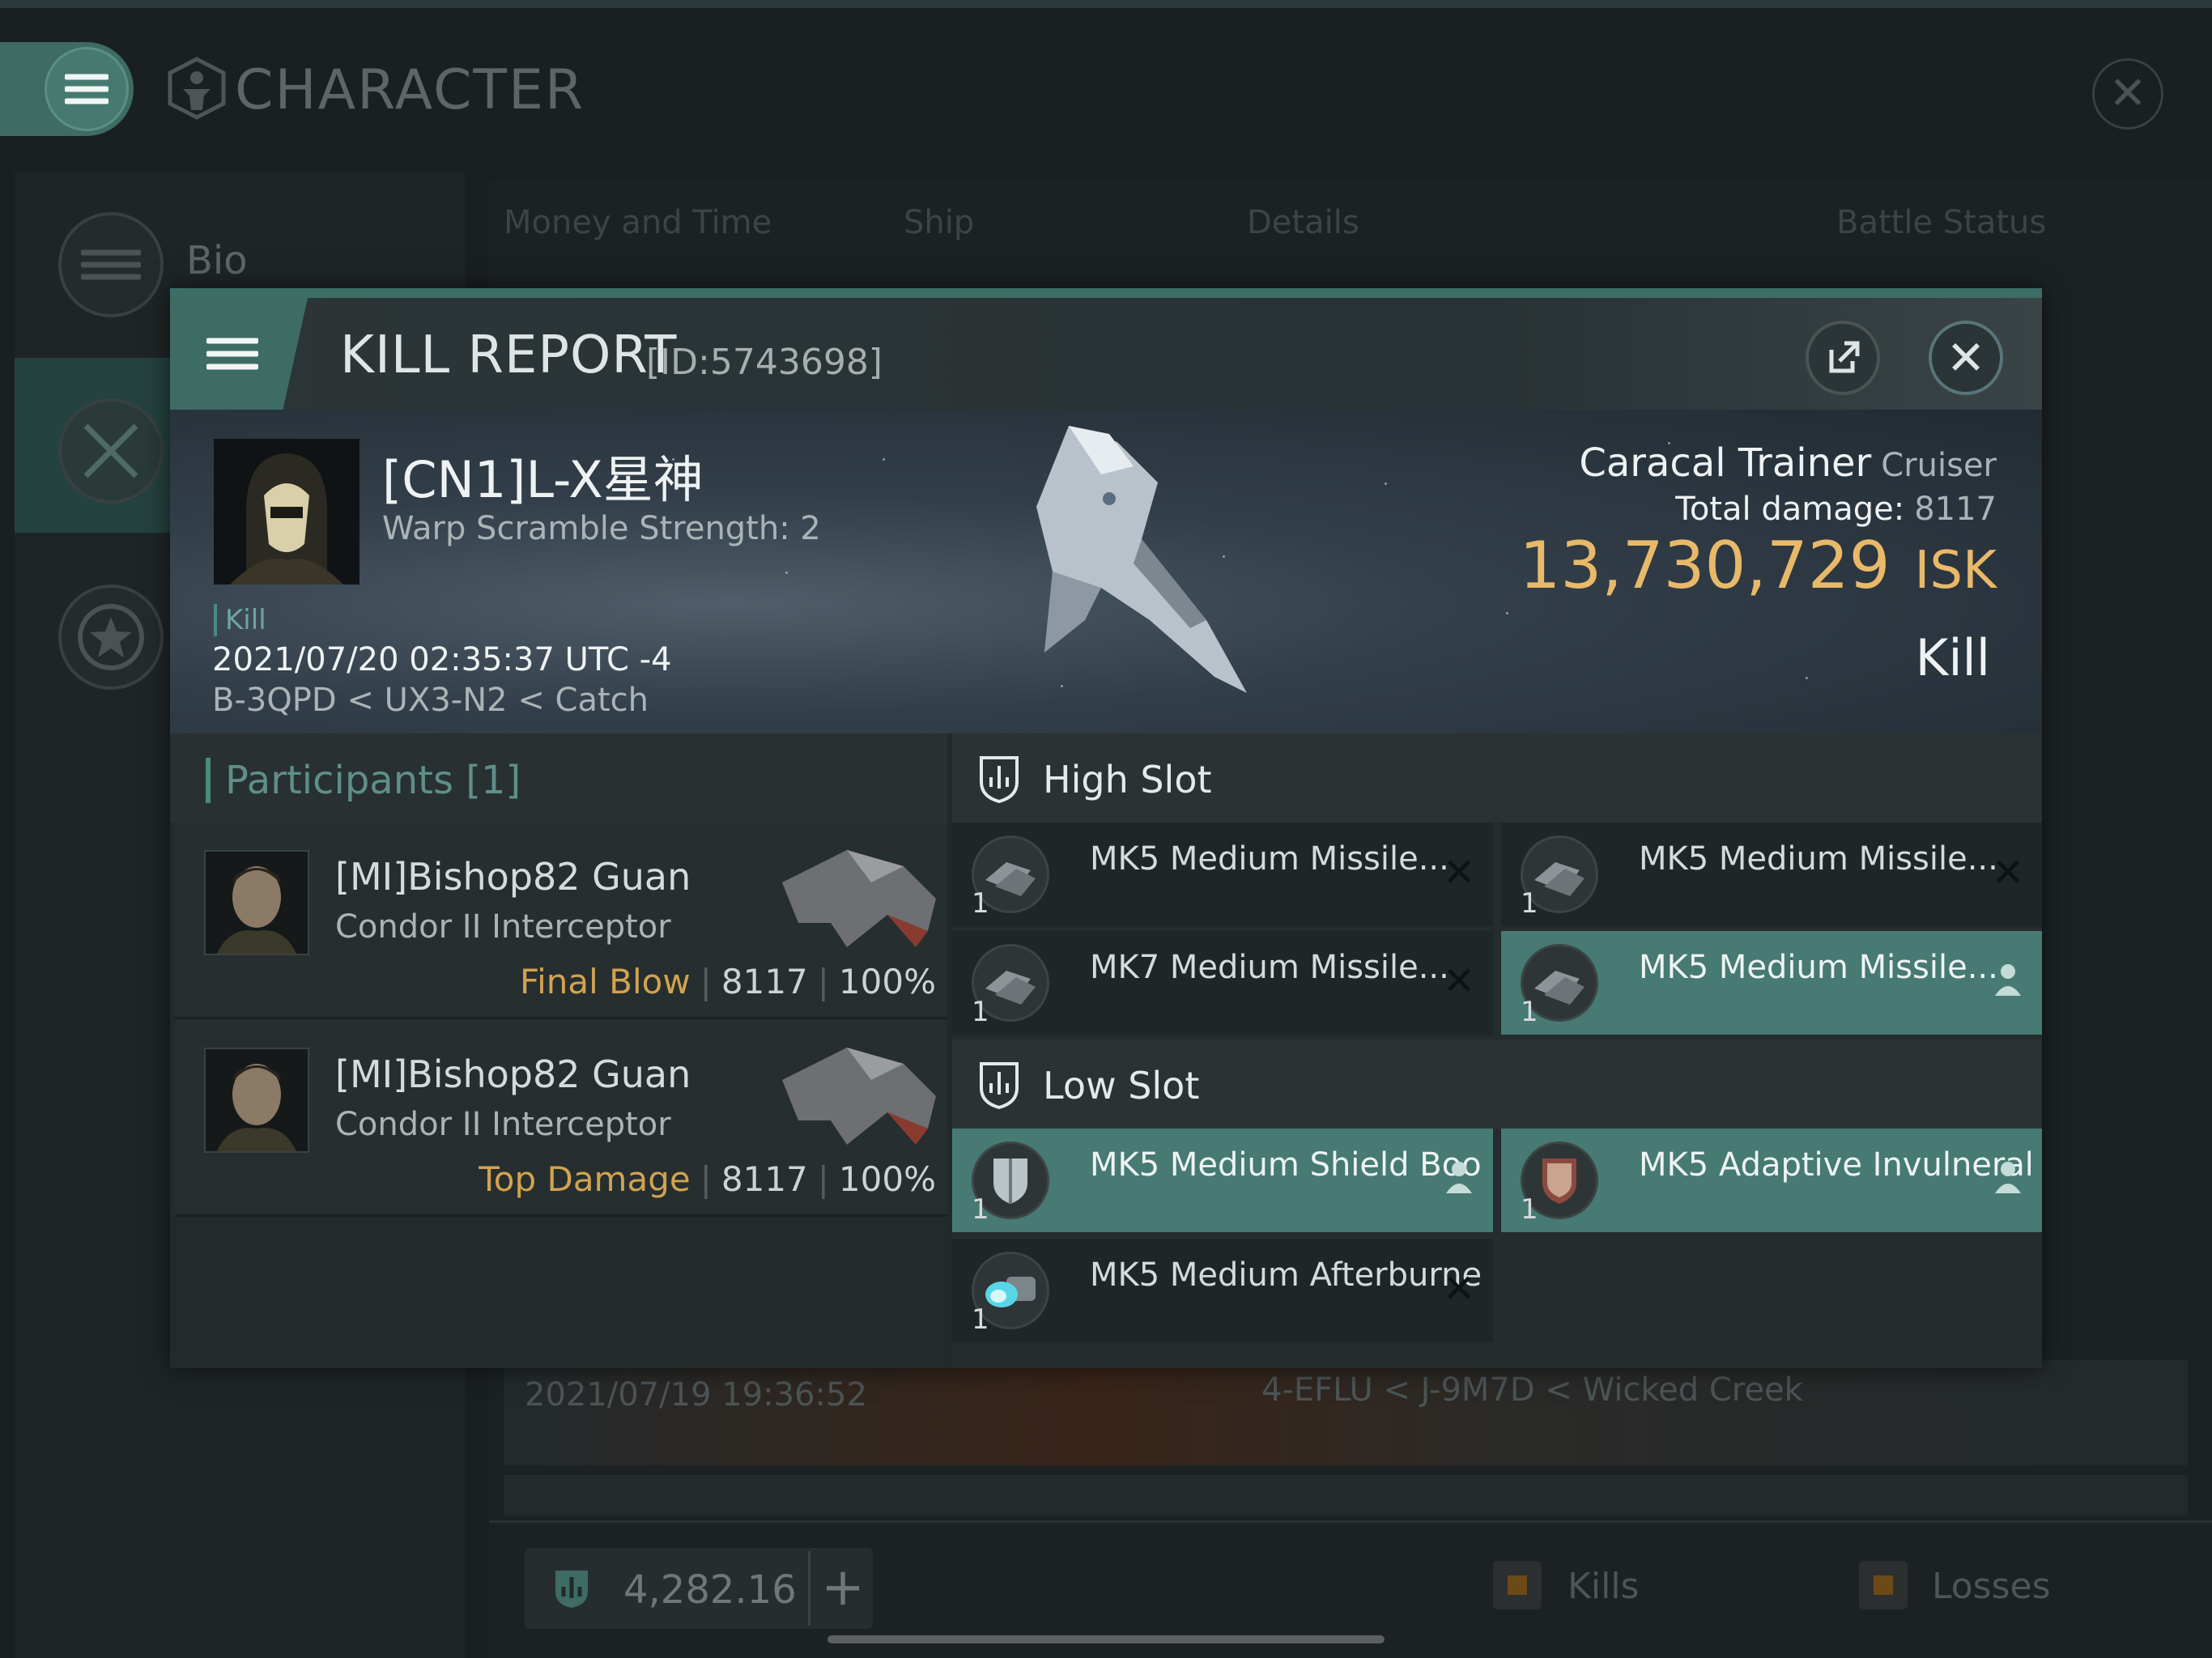  I want to click on participant-role: Final Blow, so click(606, 981).